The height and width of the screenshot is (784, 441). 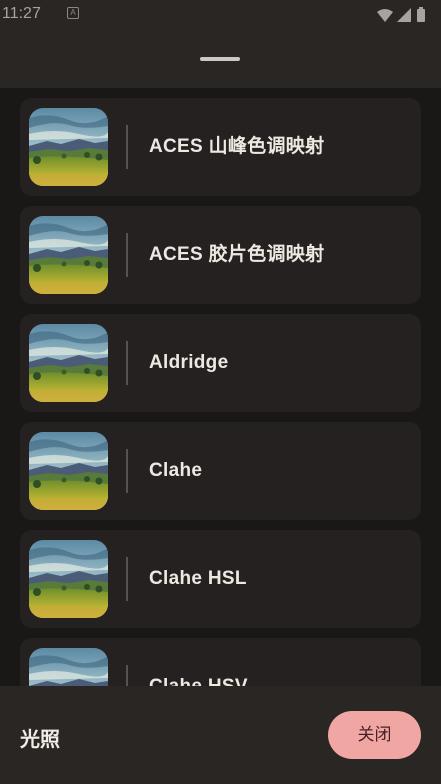 I want to click on filter-label: Clahe HSV, so click(x=198, y=662).